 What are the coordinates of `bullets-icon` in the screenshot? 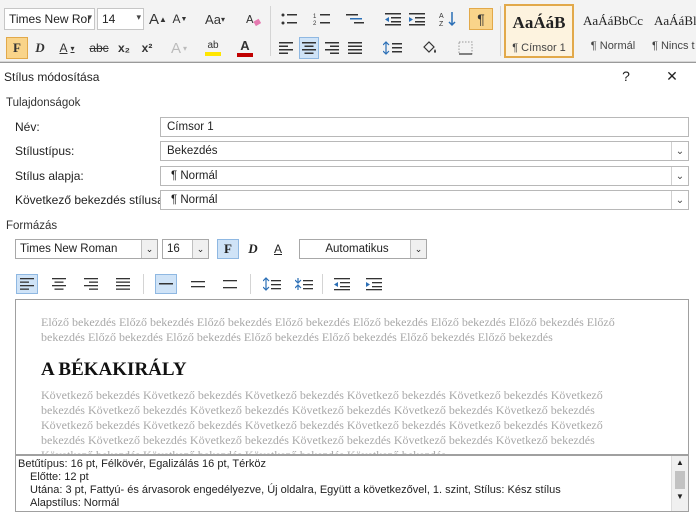 It's located at (289, 19).